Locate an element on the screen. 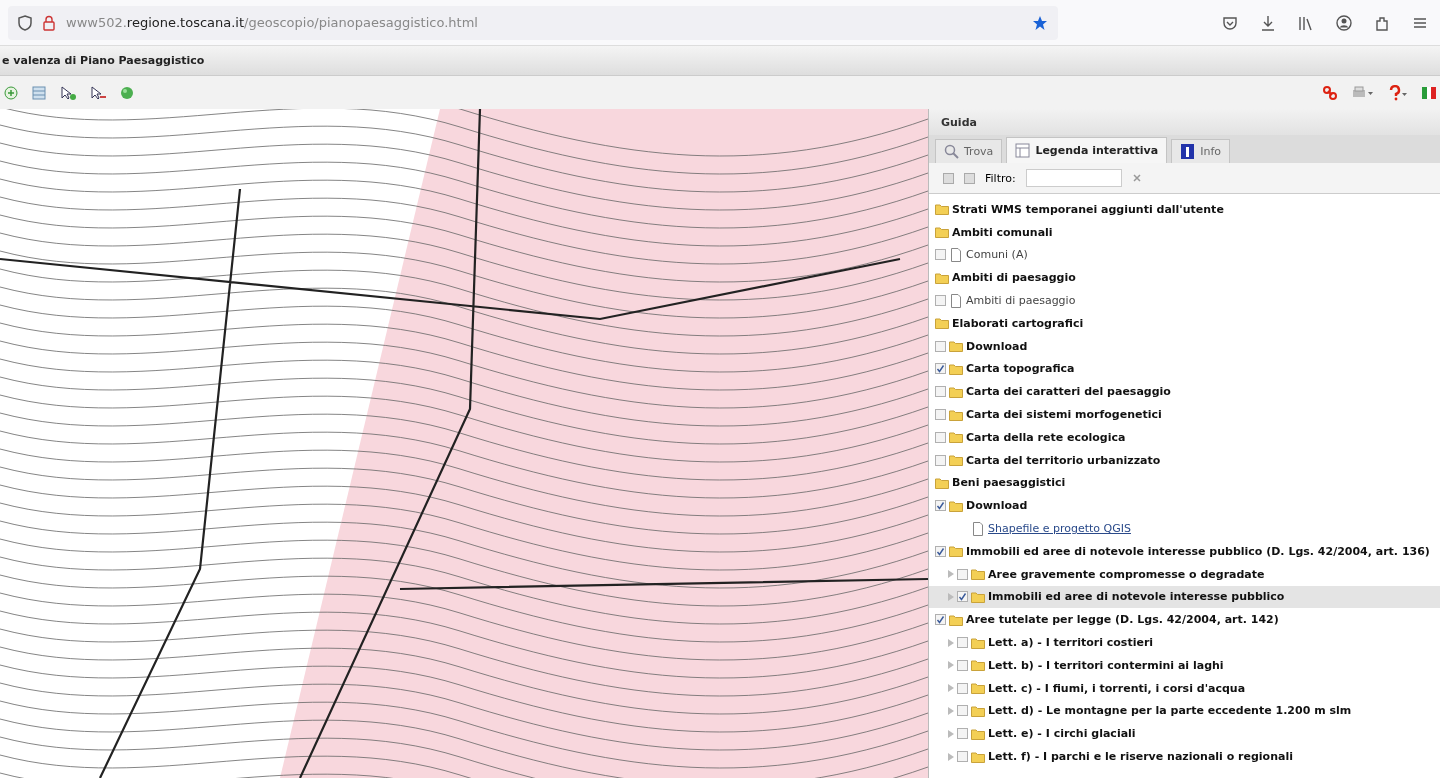 Image resolution: width=1440 pixels, height=778 pixels. layer-label: Aree tutelate per legge (D. Lgs. 42/2004, art. 142) is located at coordinates (1122, 620).